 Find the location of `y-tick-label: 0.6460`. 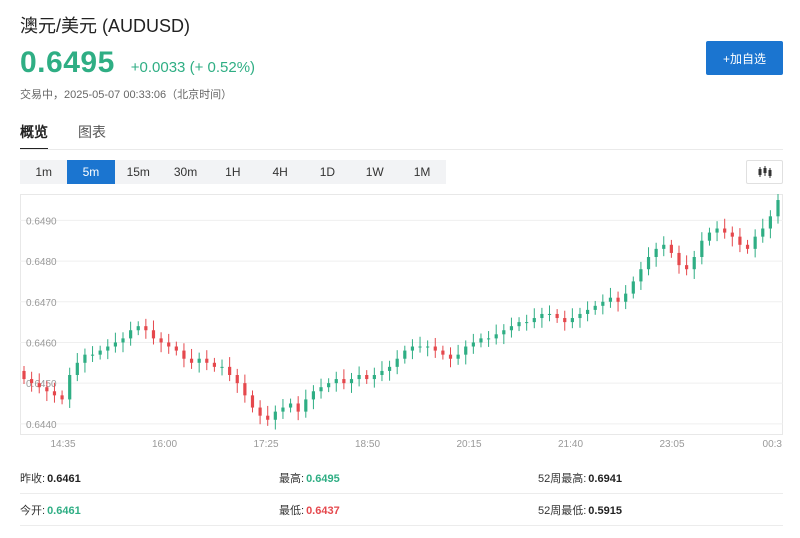

y-tick-label: 0.6460 is located at coordinates (41, 343).